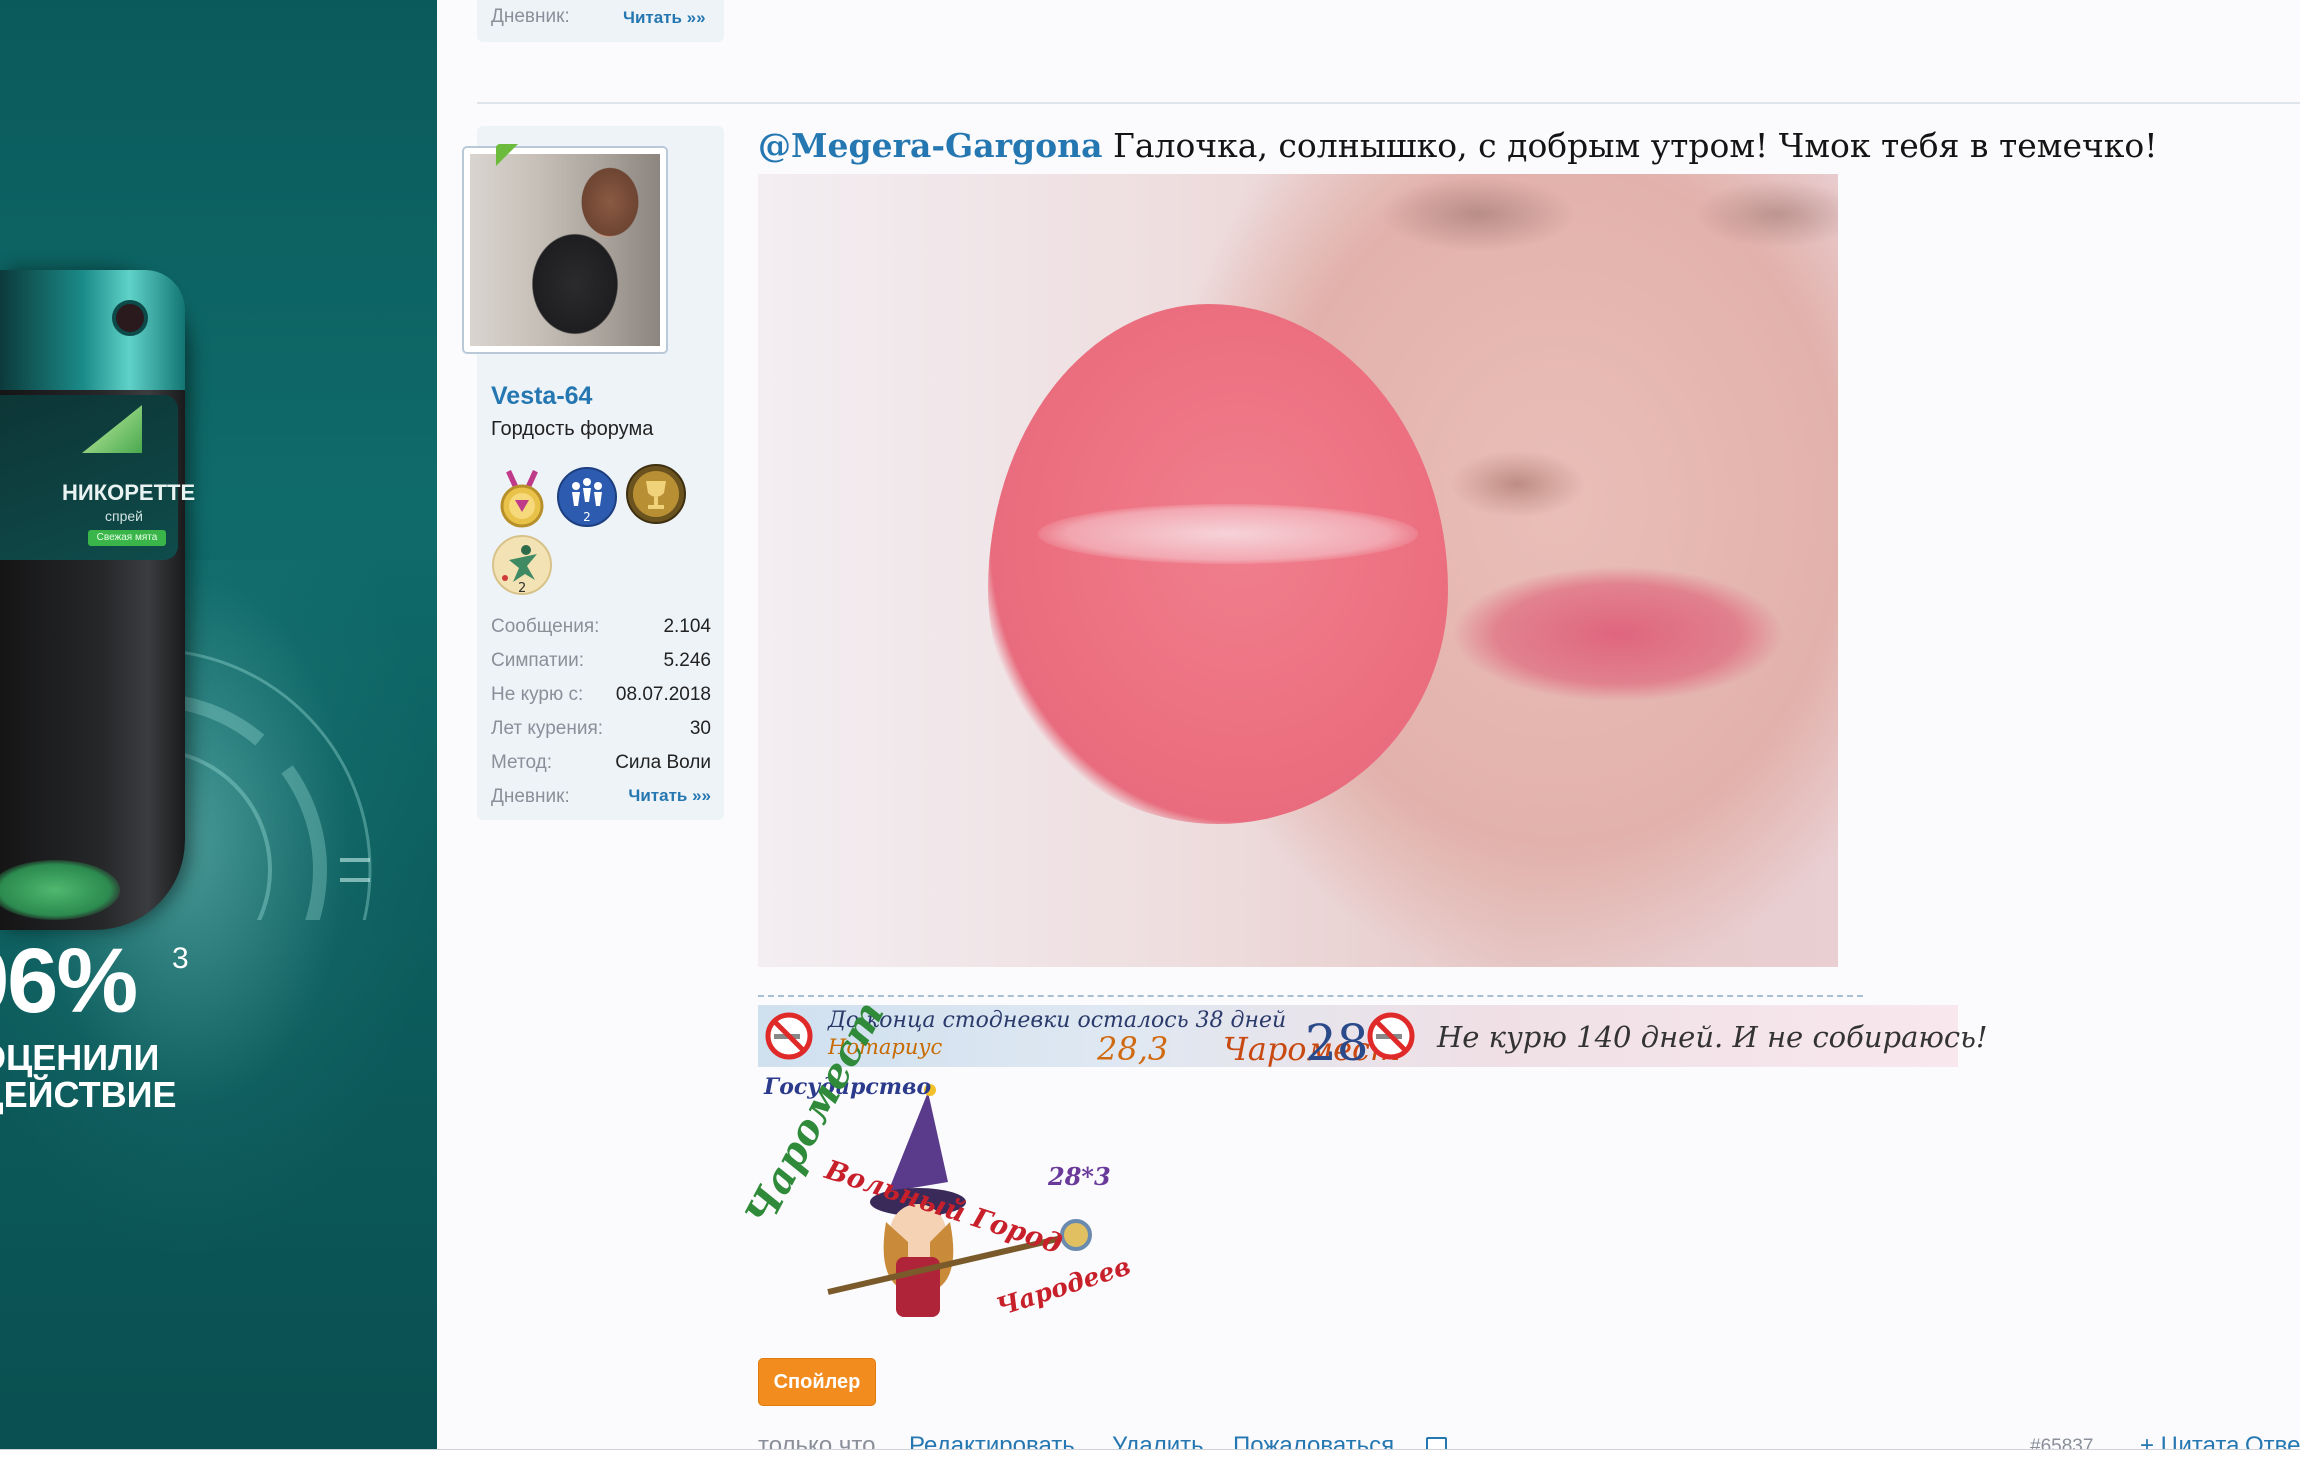  Describe the element at coordinates (663, 694) in the screenshot. I see `stat-value: 08.07.2018` at that location.